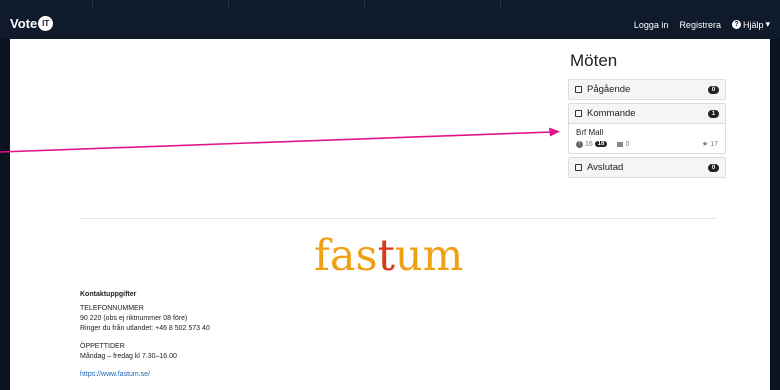 The height and width of the screenshot is (390, 780). What do you see at coordinates (714, 144) in the screenshot?
I see `star-count: 17` at bounding box center [714, 144].